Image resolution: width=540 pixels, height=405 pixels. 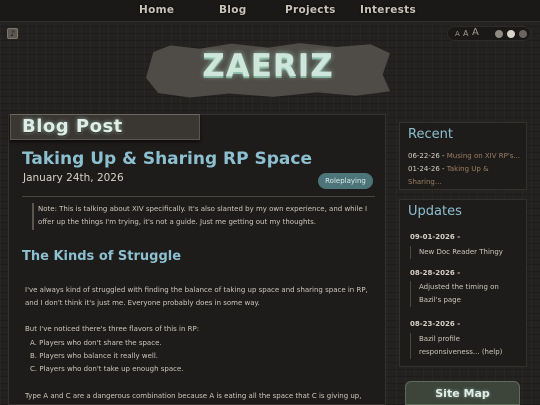 What do you see at coordinates (466, 252) in the screenshot?
I see `update-text: New Doc Reader Thingy` at bounding box center [466, 252].